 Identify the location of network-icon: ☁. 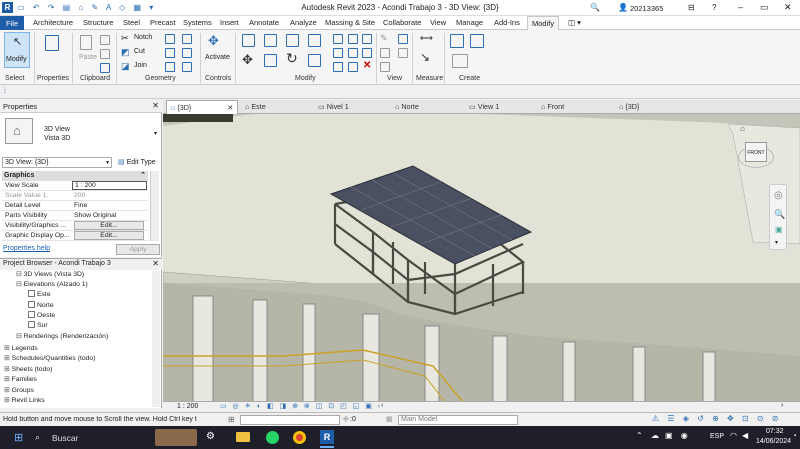
(655, 435).